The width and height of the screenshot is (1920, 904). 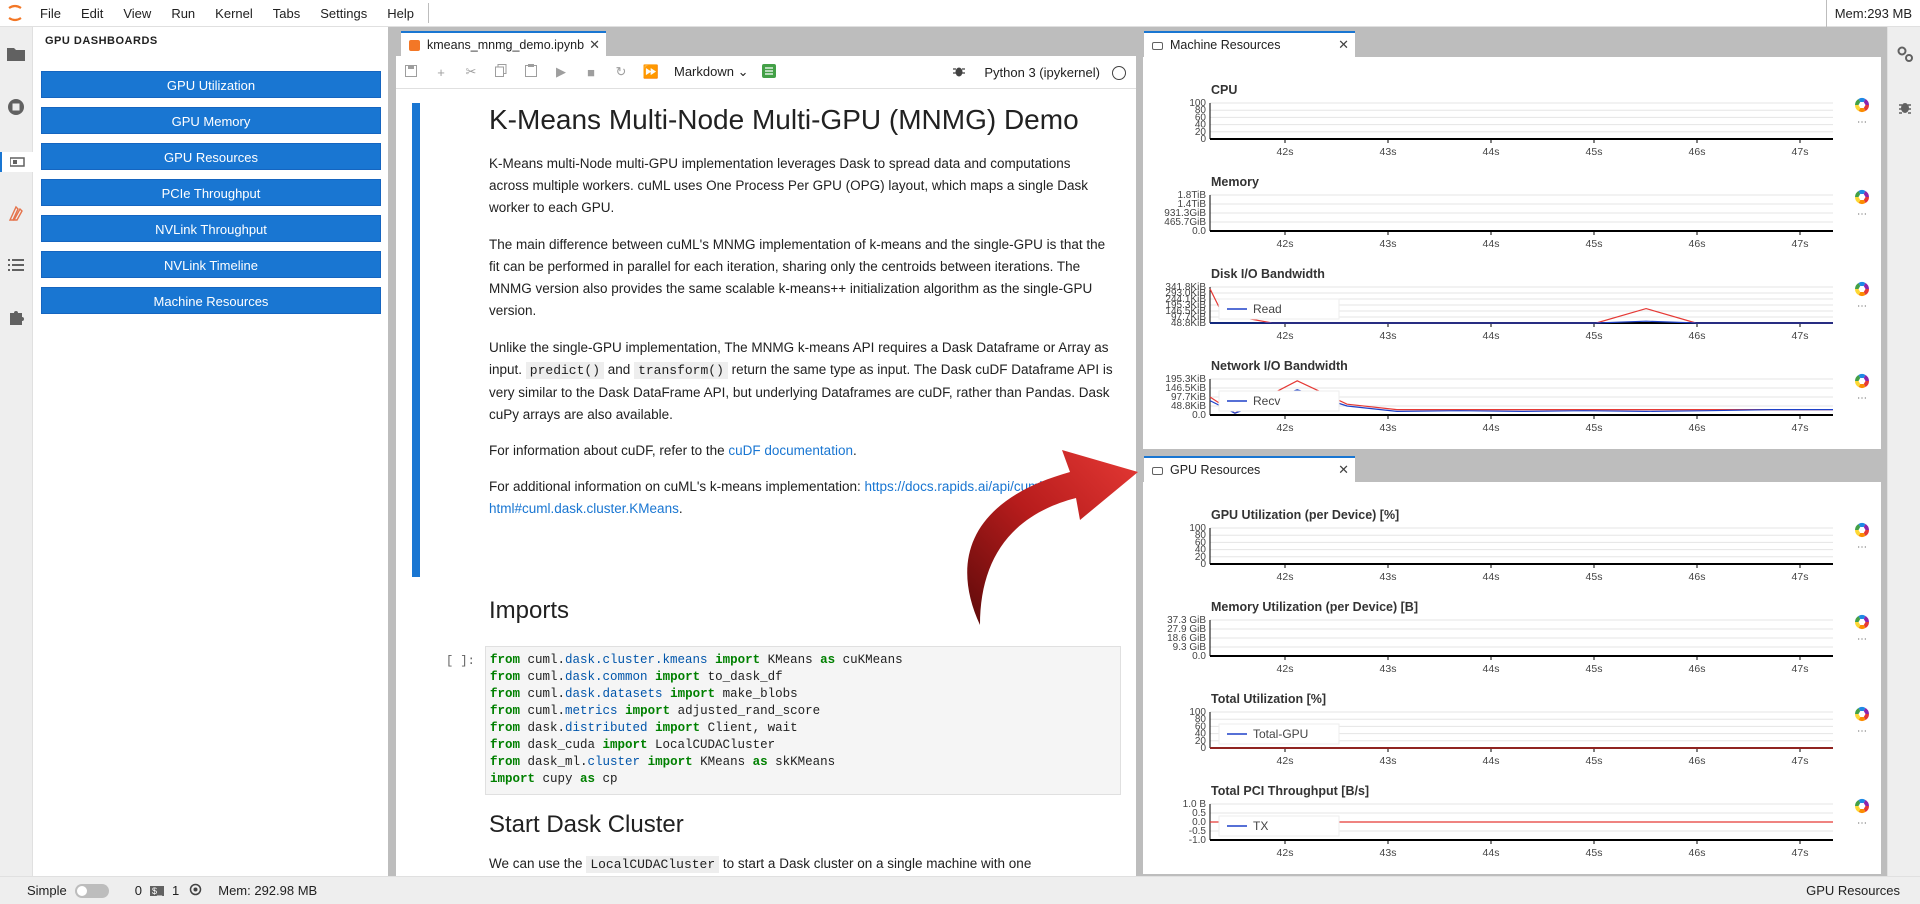 I want to click on code-token: cp, so click(x=606, y=779).